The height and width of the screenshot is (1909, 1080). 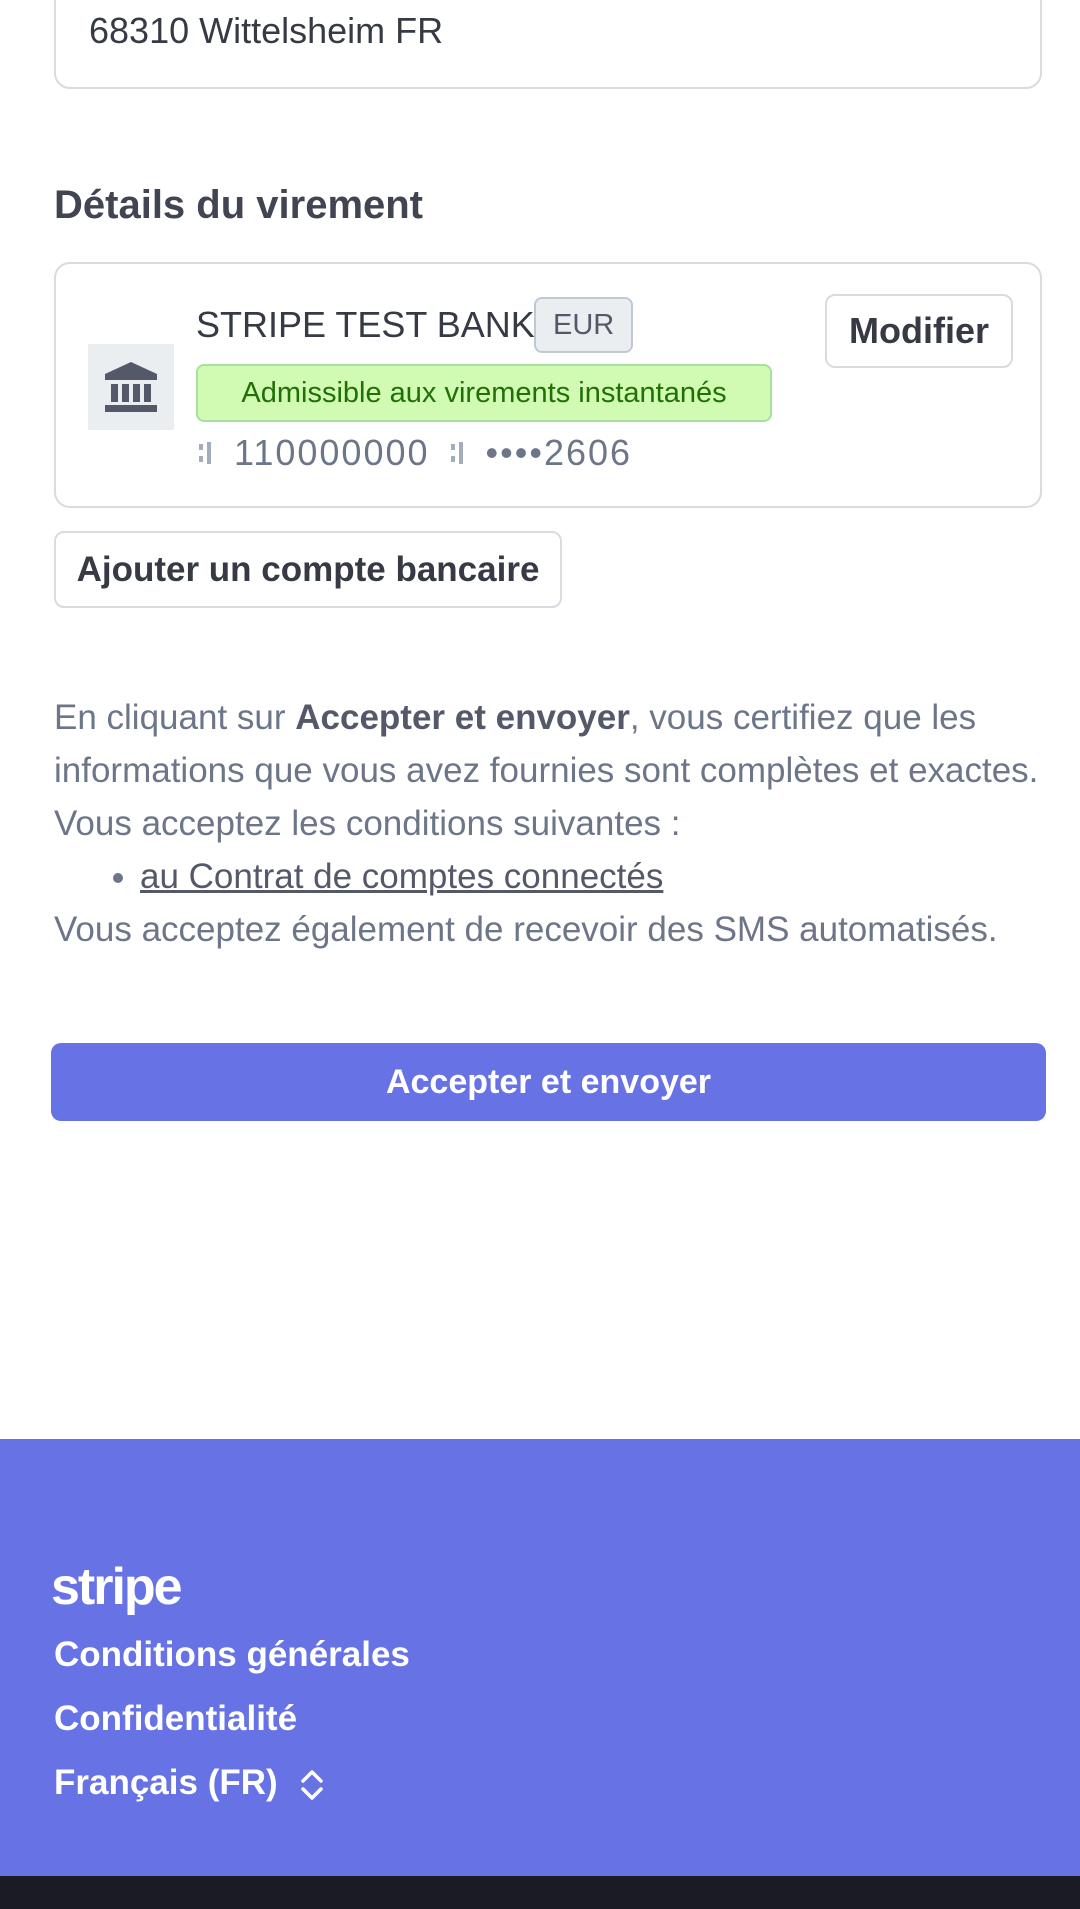 What do you see at coordinates (401, 876) in the screenshot?
I see `connected-accounts-agreement-link: au Contrat de comptes connectés` at bounding box center [401, 876].